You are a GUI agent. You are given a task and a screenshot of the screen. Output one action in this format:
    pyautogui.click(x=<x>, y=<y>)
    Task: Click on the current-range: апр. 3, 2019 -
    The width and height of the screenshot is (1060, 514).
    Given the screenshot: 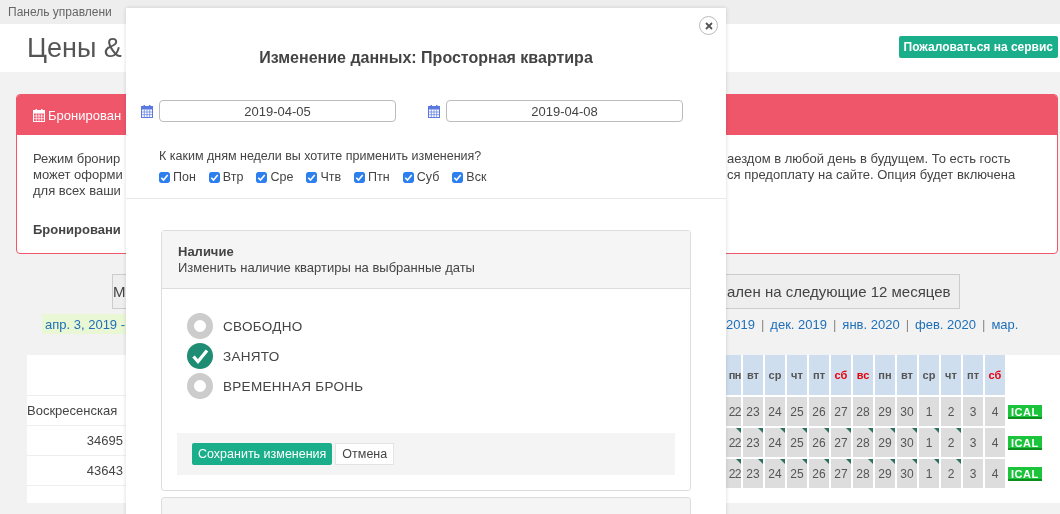 What is the action you would take?
    pyautogui.click(x=84, y=324)
    